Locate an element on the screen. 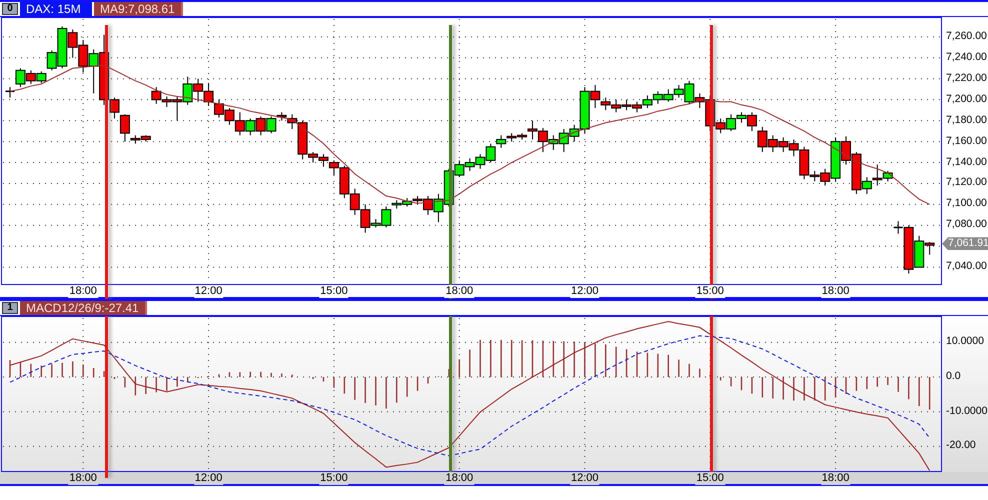 The height and width of the screenshot is (500, 988). price-axis-label: 7,260.00 is located at coordinates (966, 36).